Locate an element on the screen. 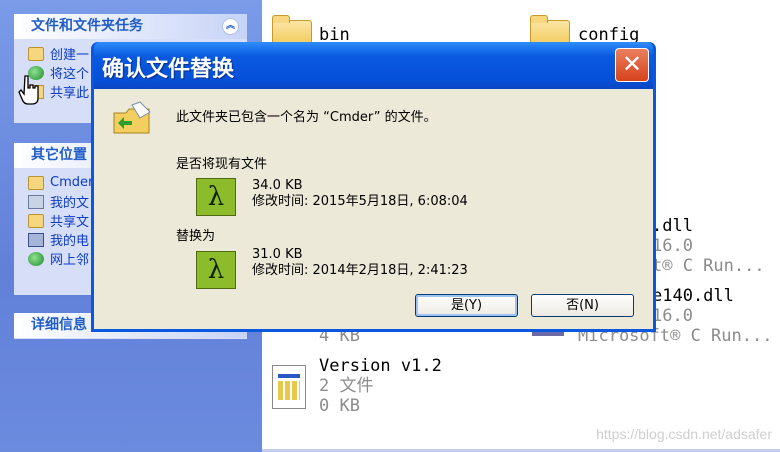 The height and width of the screenshot is (452, 780). watermark: https://blog.csdn.net/adsafer is located at coordinates (684, 434).